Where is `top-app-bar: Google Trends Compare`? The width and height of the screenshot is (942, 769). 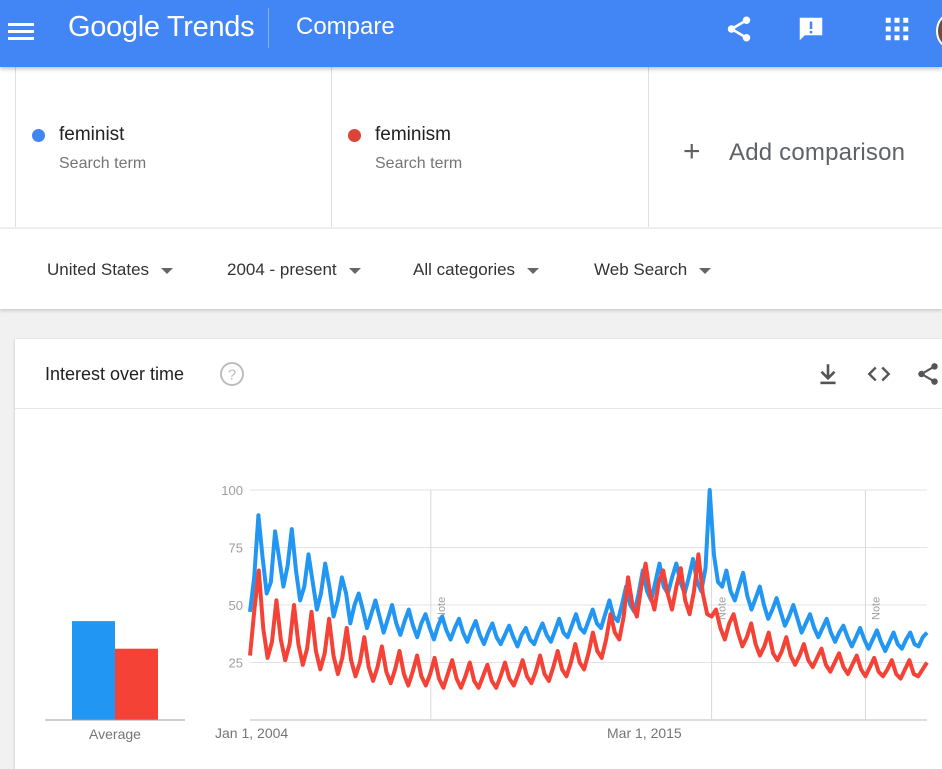
top-app-bar: Google Trends Compare is located at coordinates (471, 33).